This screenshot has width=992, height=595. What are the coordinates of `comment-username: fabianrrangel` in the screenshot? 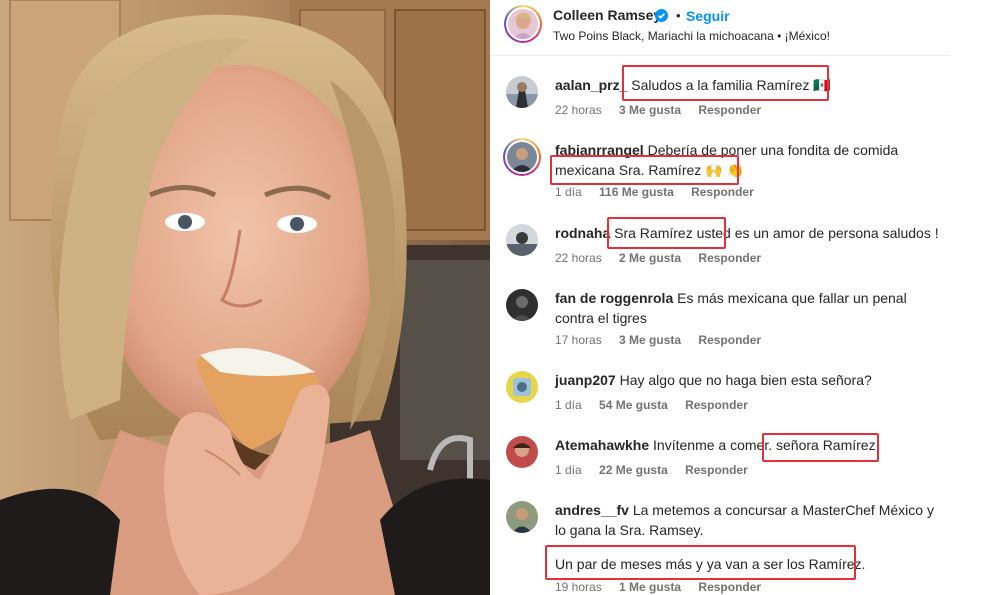 It's located at (599, 150).